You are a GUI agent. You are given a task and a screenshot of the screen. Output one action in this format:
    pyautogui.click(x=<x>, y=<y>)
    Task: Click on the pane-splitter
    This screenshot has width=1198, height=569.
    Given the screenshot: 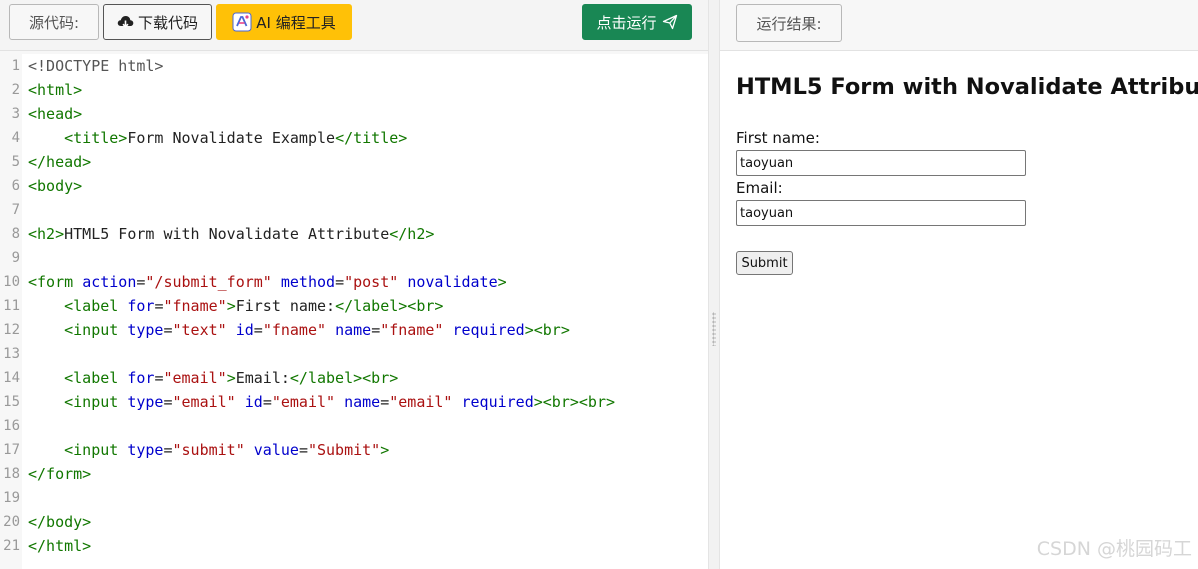 What is the action you would take?
    pyautogui.click(x=714, y=284)
    